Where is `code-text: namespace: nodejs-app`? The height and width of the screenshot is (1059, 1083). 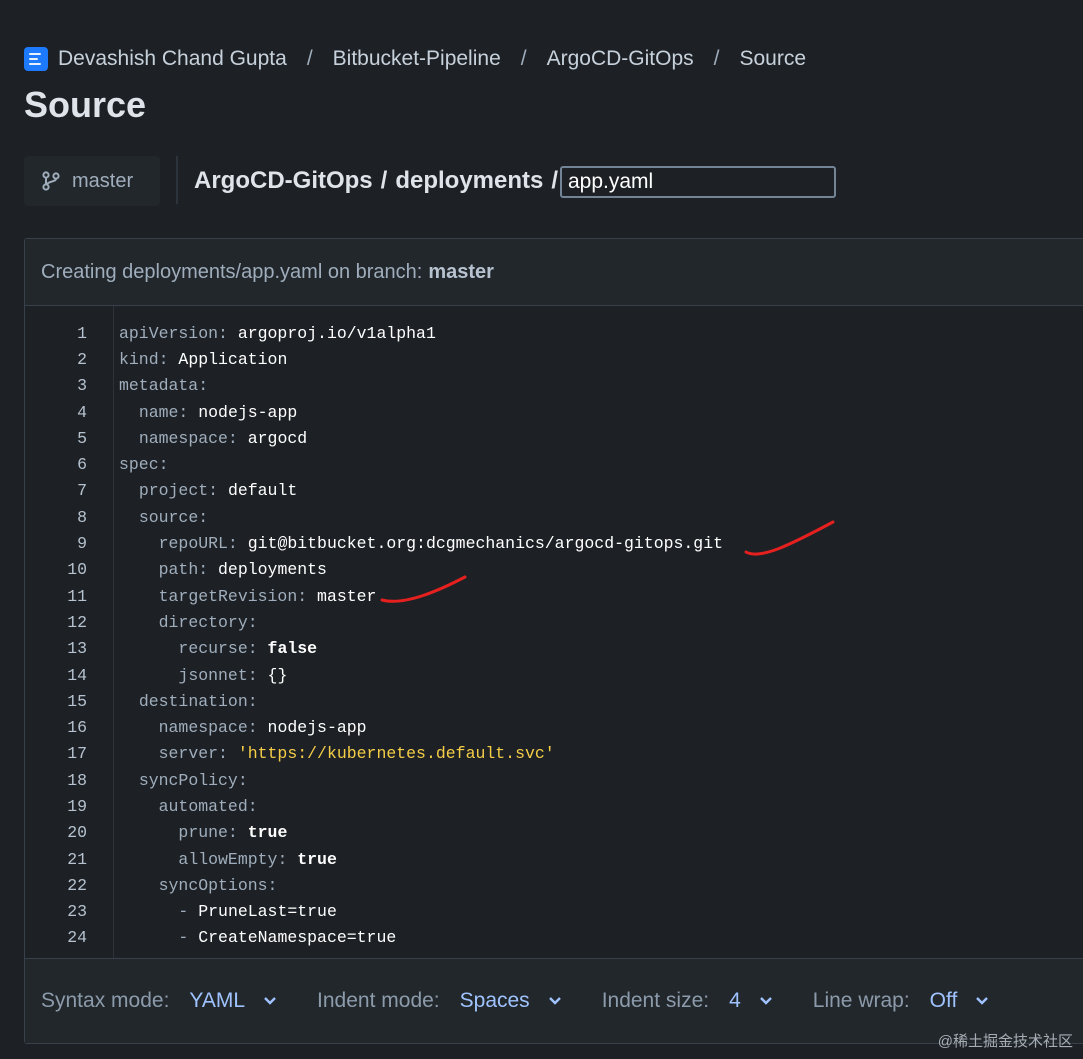 code-text: namespace: nodejs-app is located at coordinates (243, 727).